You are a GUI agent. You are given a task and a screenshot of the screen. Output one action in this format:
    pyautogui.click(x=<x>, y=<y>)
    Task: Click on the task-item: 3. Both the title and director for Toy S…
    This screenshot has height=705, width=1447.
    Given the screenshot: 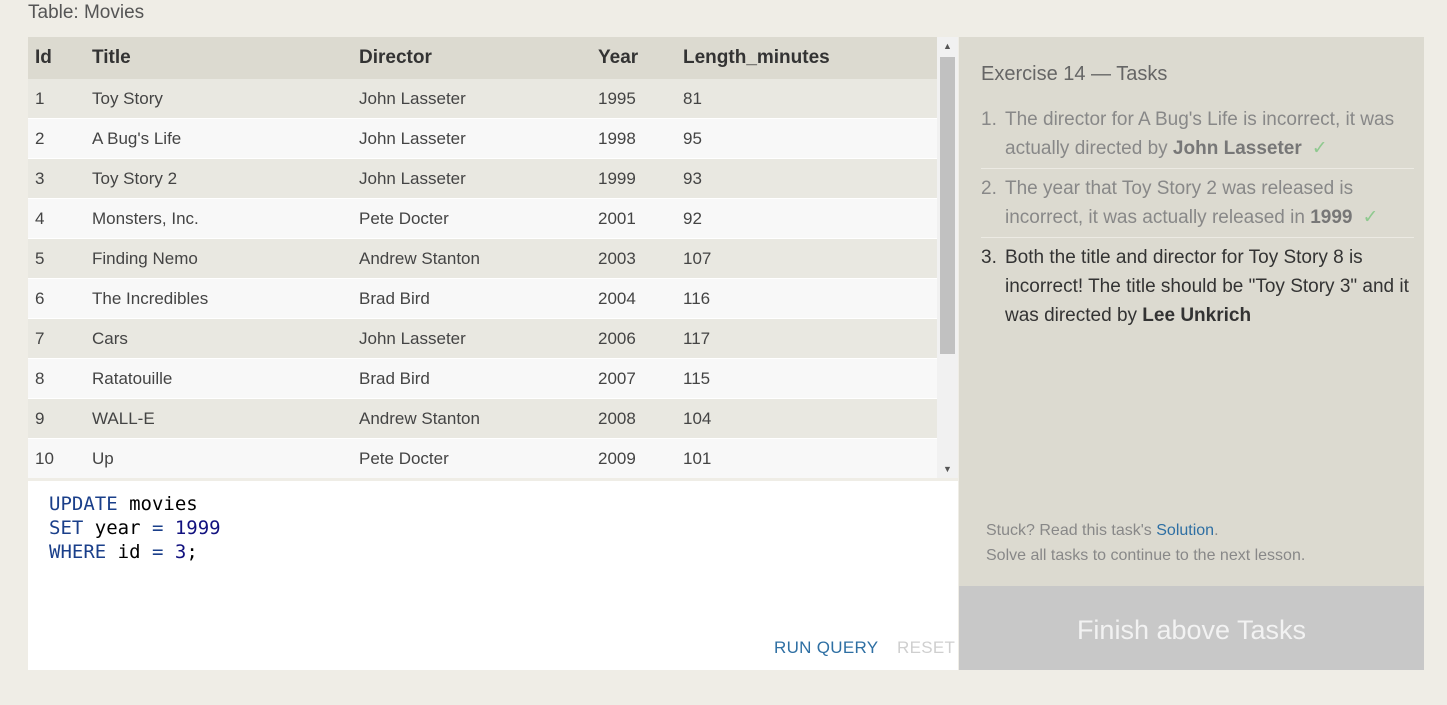 What is the action you would take?
    pyautogui.click(x=1197, y=289)
    